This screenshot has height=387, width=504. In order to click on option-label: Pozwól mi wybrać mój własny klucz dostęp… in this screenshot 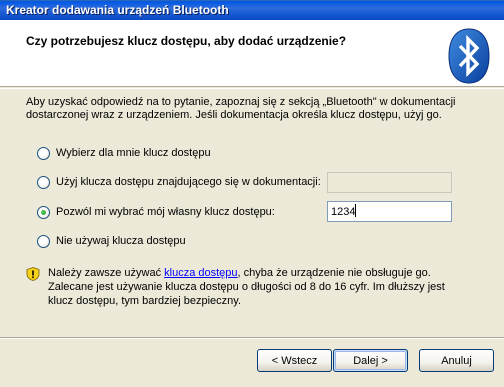, I will do `click(165, 212)`.